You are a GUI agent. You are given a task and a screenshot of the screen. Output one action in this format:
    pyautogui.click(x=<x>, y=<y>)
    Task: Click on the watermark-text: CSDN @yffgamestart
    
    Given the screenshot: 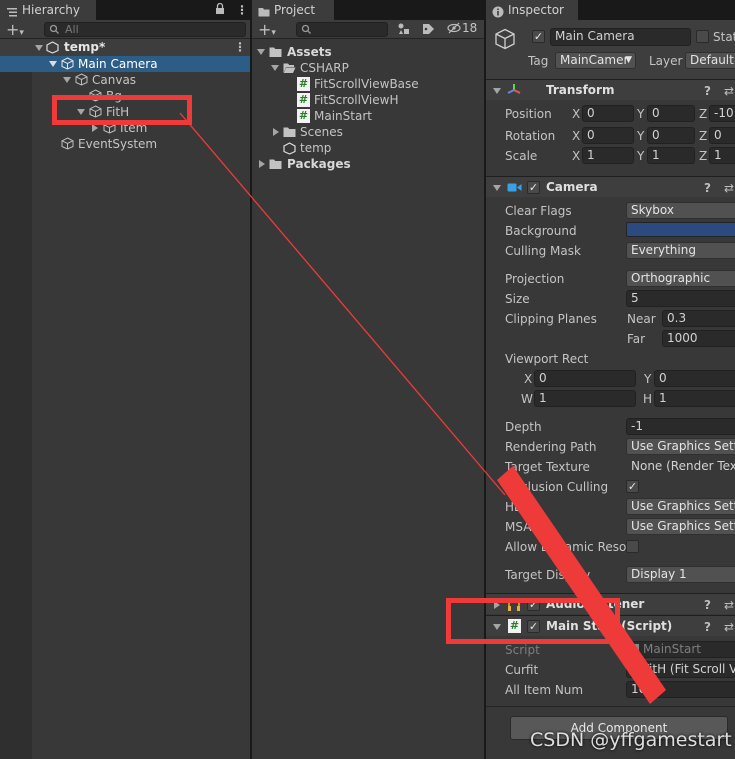 What is the action you would take?
    pyautogui.click(x=631, y=740)
    